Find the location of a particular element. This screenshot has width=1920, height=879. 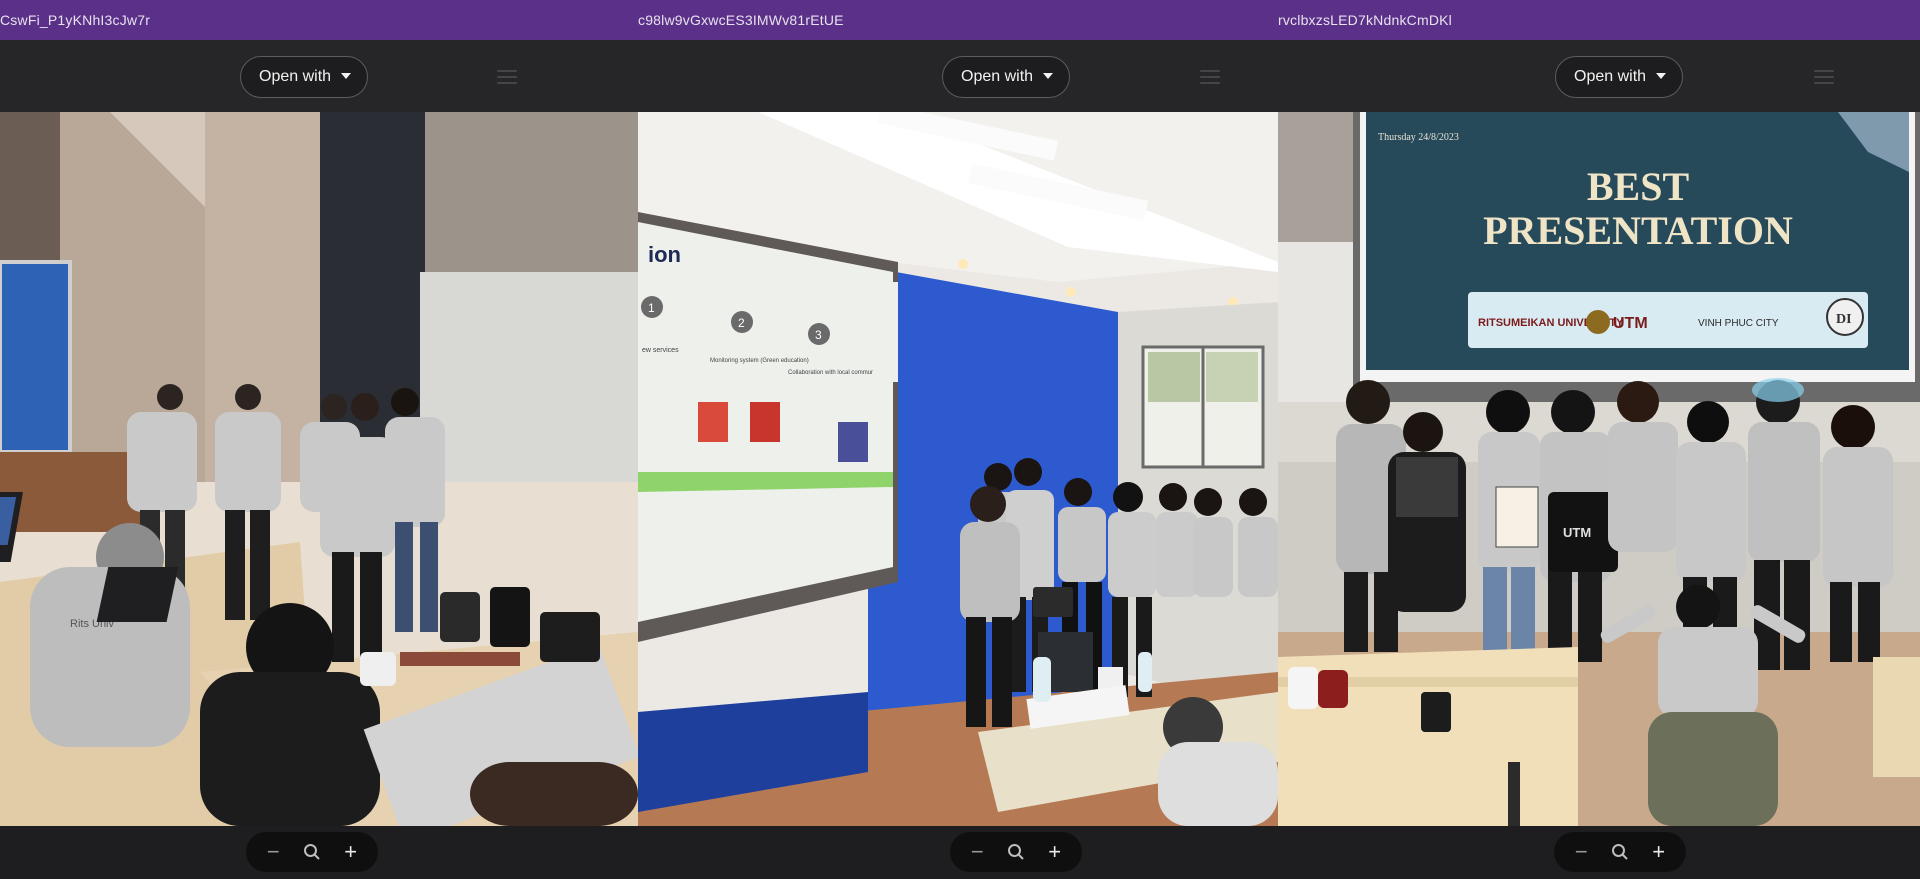

slide-step-2-text: Monitoring system (Green education) is located at coordinates (759, 361).